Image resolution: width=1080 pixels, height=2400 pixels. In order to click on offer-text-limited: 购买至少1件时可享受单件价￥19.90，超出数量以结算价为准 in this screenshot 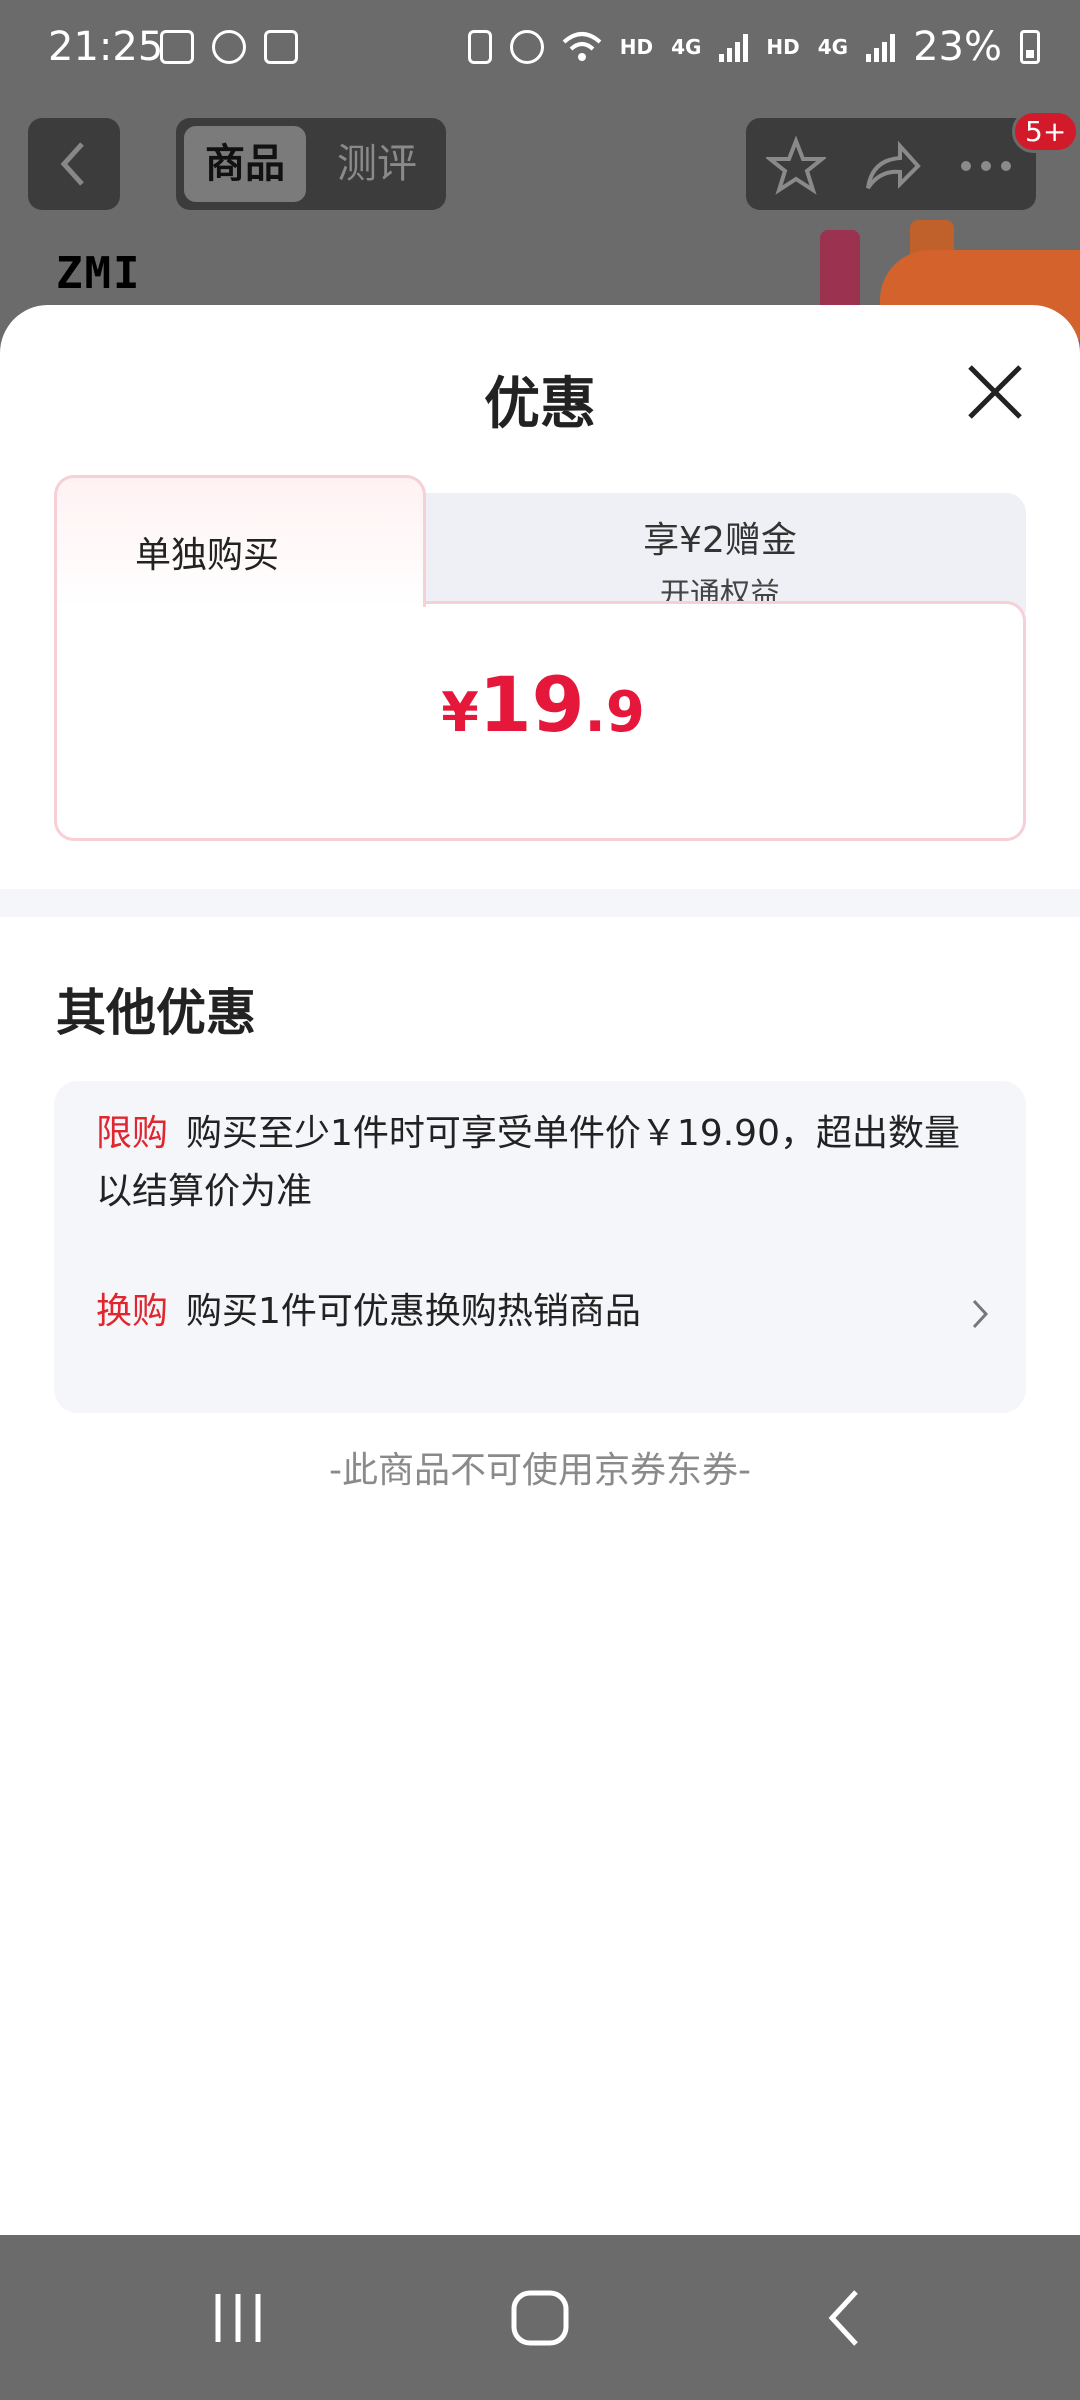, I will do `click(528, 1162)`.